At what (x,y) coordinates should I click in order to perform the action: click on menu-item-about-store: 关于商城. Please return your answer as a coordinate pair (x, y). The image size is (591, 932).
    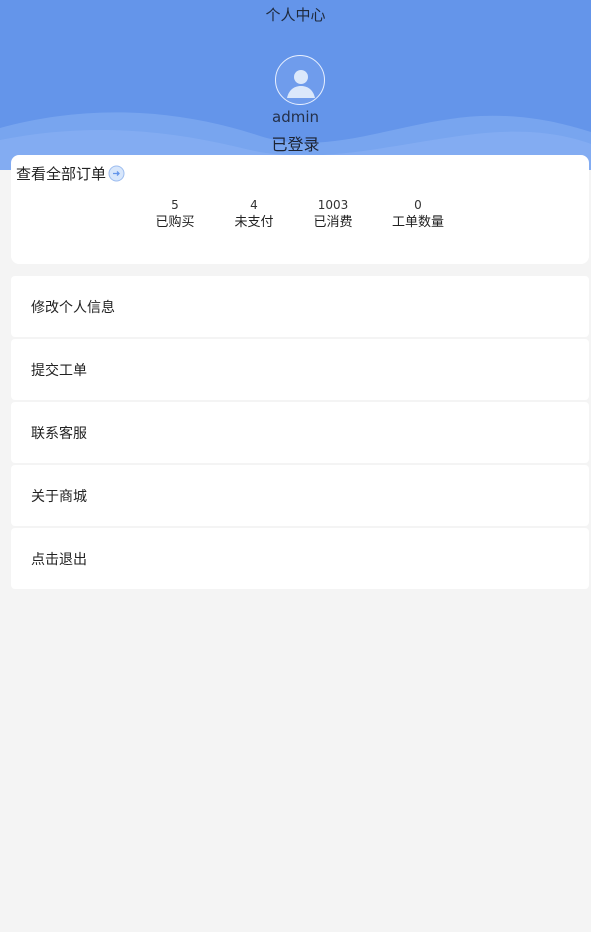
    Looking at the image, I should click on (300, 495).